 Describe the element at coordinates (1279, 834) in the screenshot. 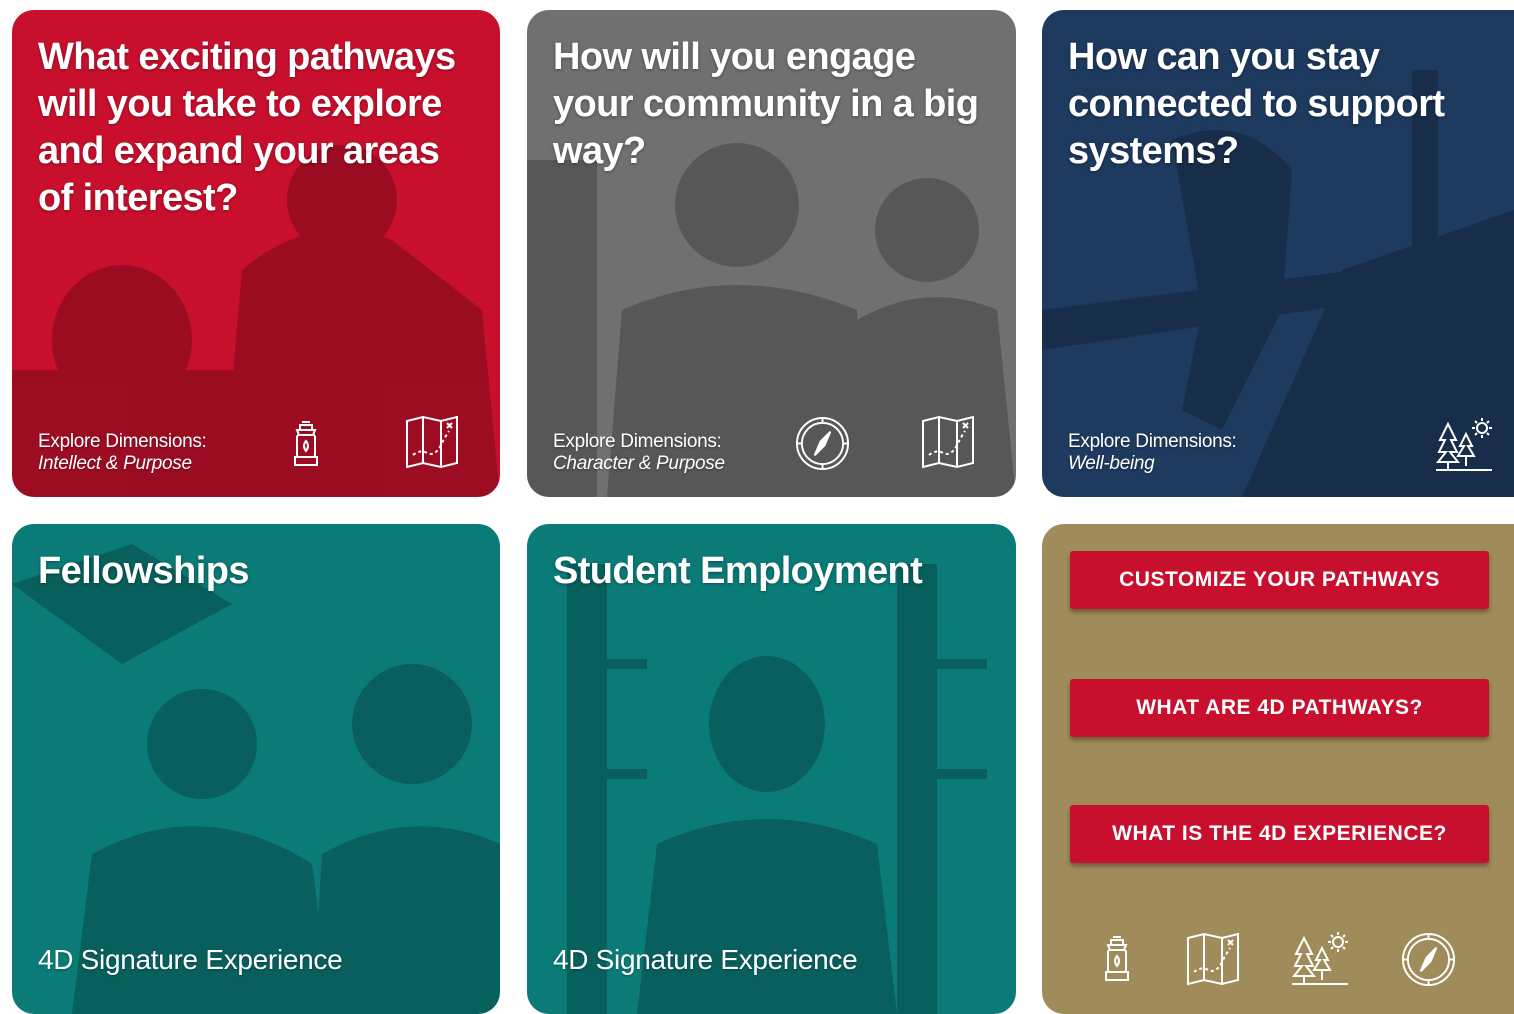

I see `what-is-4d-experience-button: WHAT IS THE 4D EXPERIENCE?` at that location.